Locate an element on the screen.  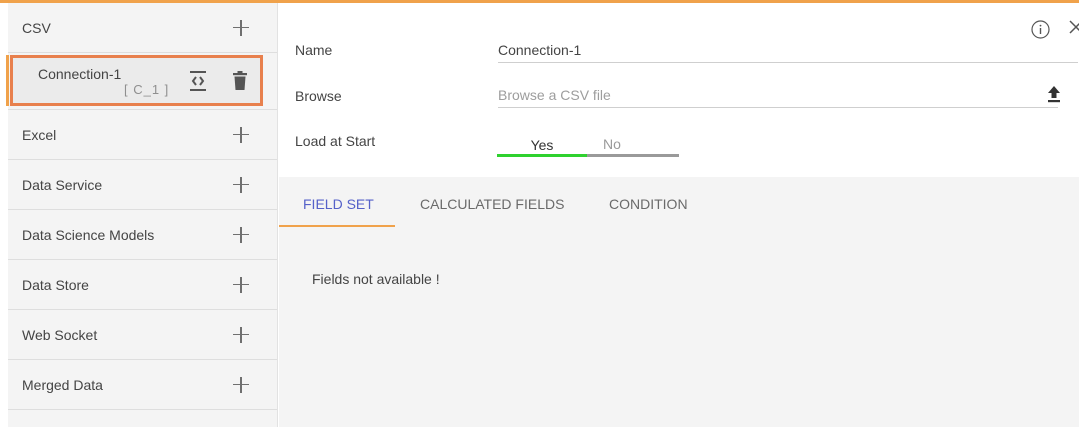
code-icon is located at coordinates (198, 81).